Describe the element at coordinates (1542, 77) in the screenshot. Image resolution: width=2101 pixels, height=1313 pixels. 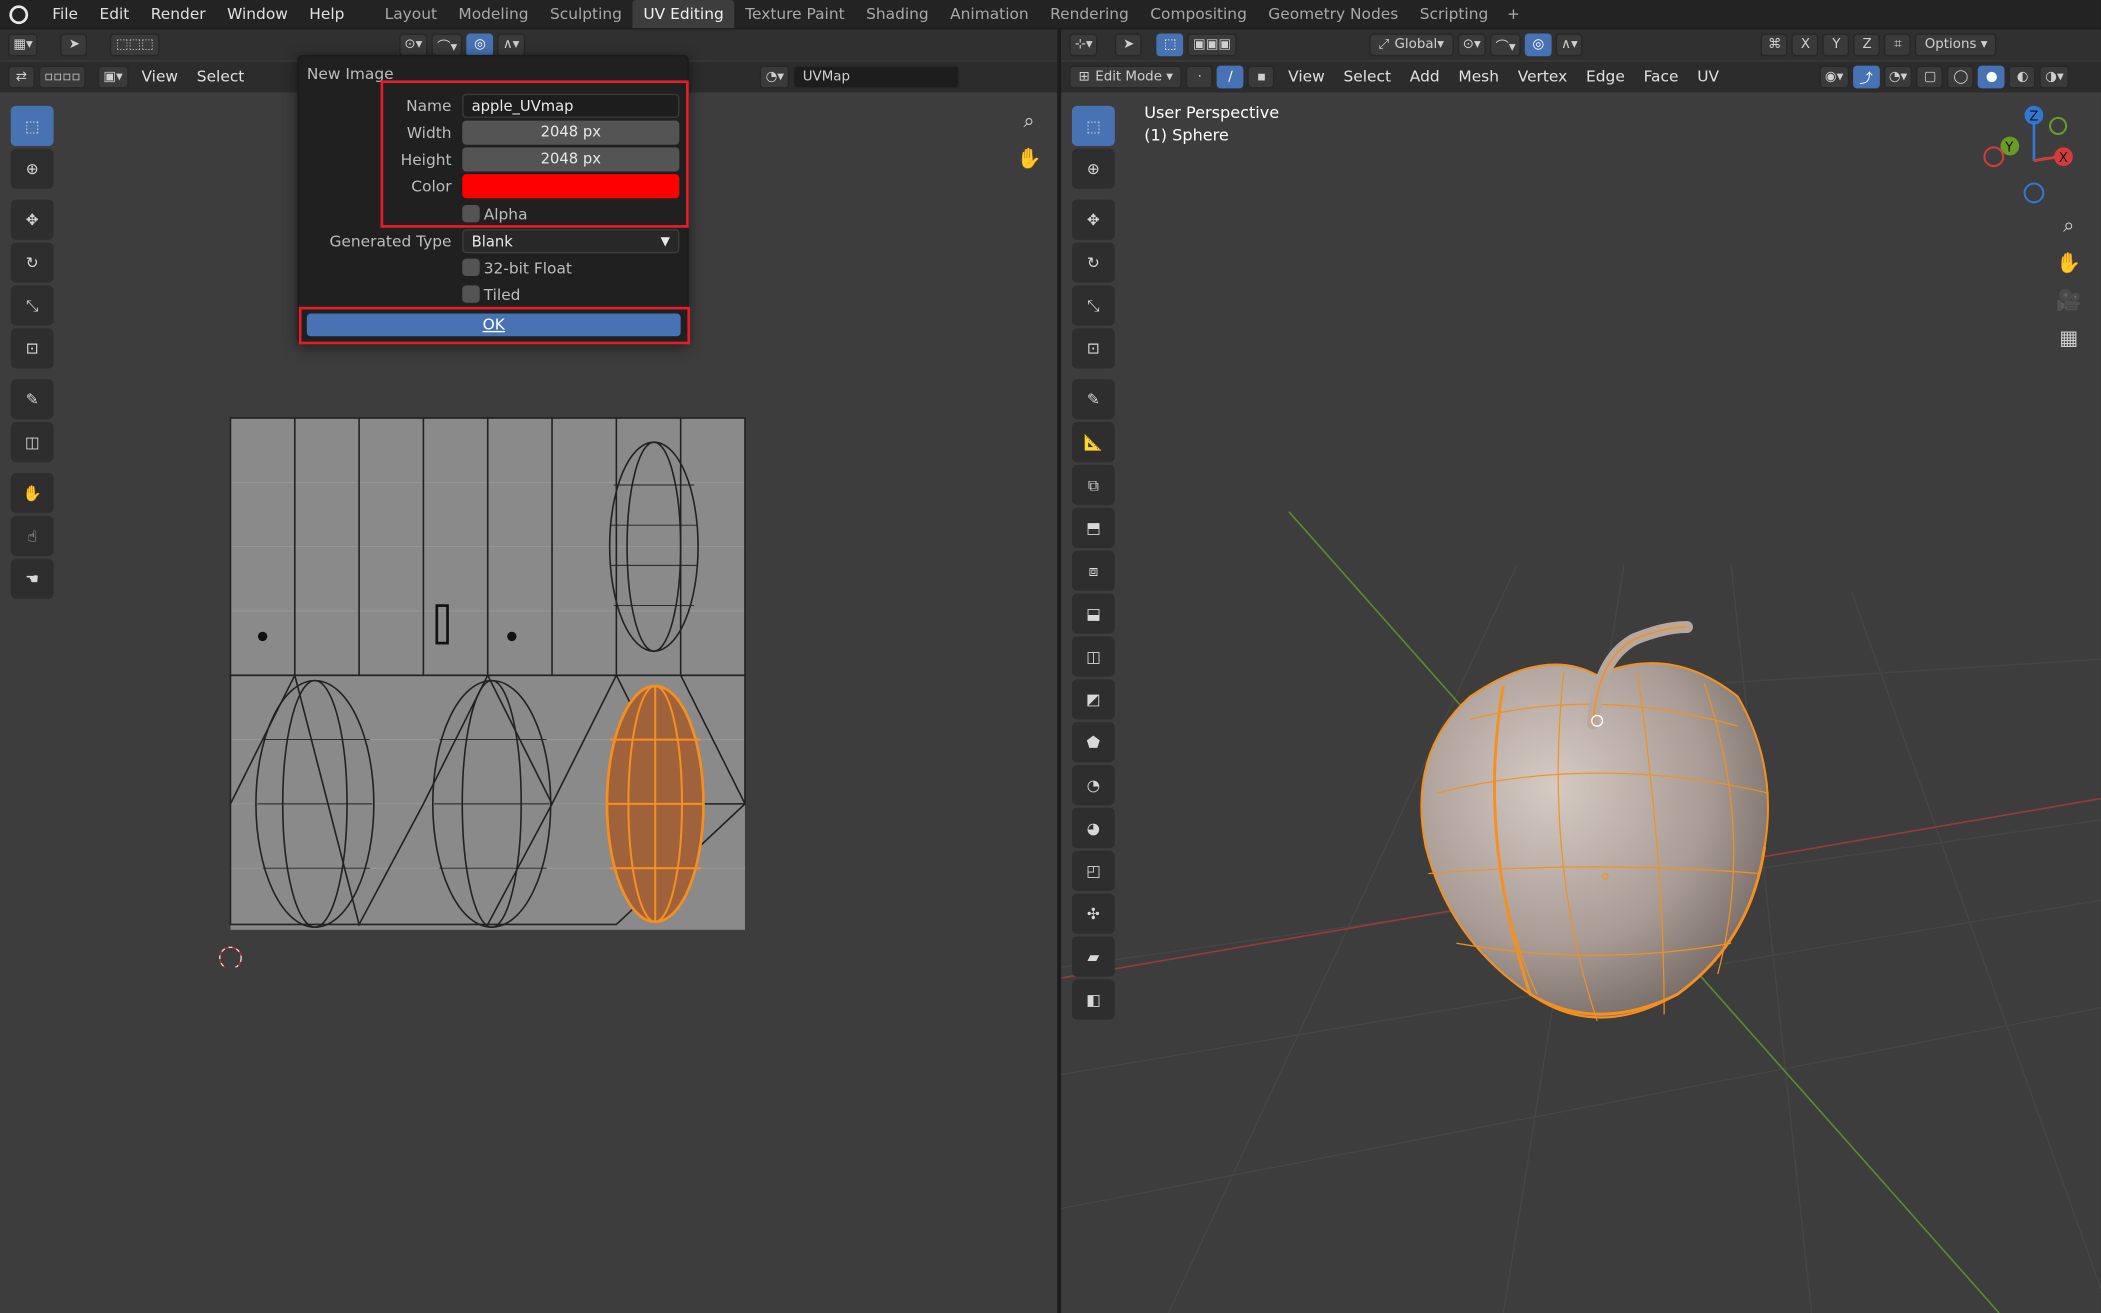
I see `vp-menu-vertex: Vertex` at that location.